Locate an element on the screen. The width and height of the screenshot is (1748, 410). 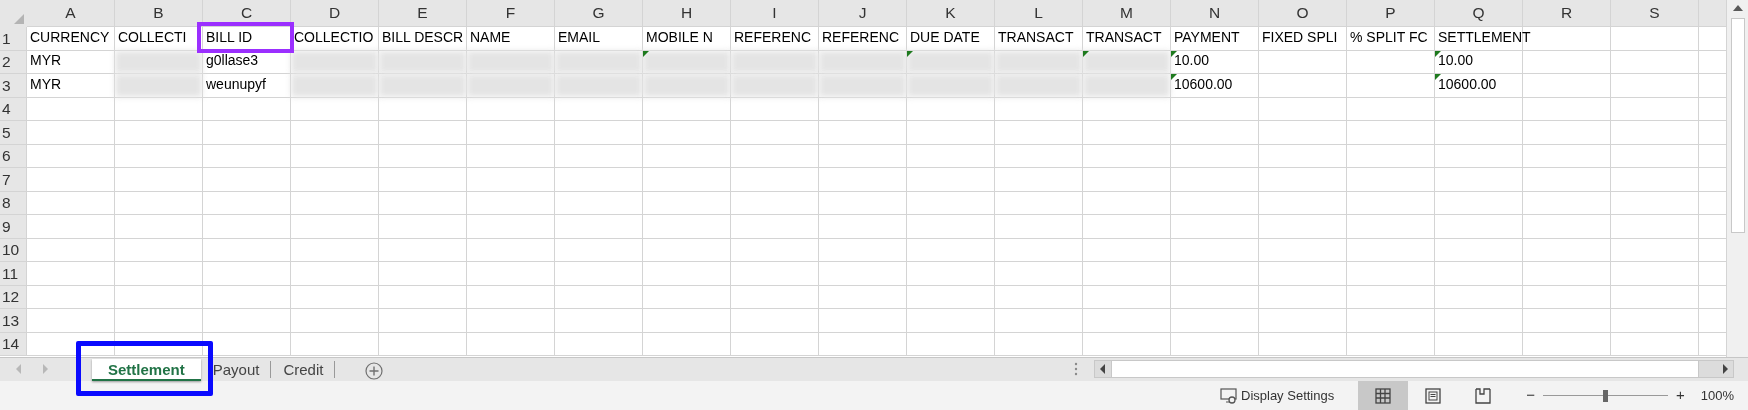
column-header: N is located at coordinates (1214, 13).